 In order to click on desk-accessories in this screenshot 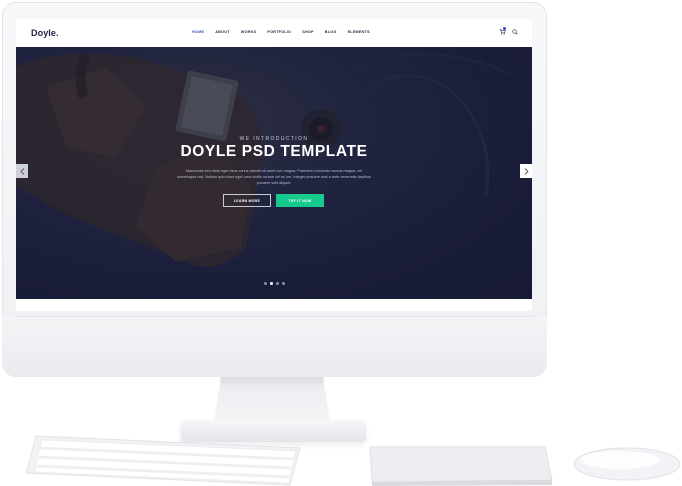, I will do `click(353, 460)`.